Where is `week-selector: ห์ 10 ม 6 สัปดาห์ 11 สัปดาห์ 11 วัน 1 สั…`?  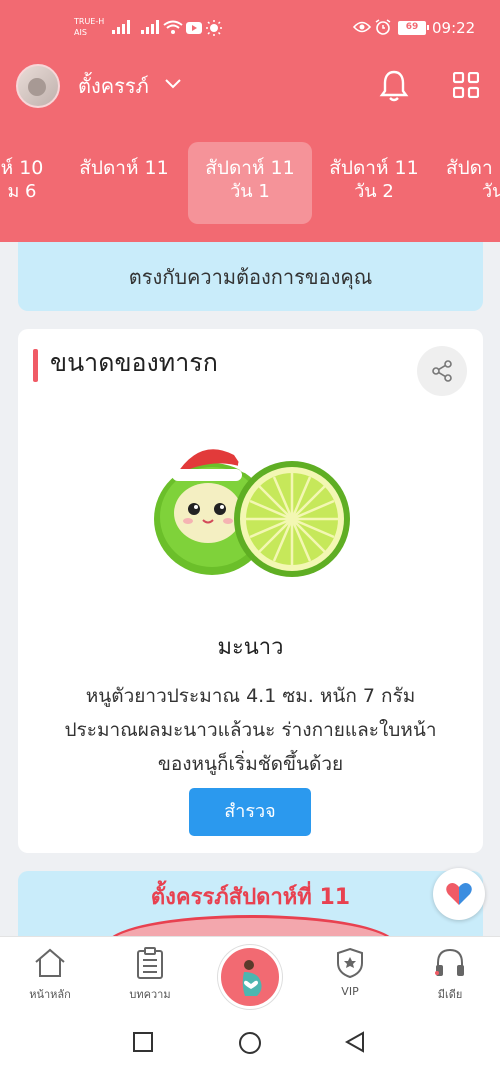 week-selector: ห์ 10 ม 6 สัปดาห์ 11 สัปดาห์ 11 วัน 1 สั… is located at coordinates (250, 183).